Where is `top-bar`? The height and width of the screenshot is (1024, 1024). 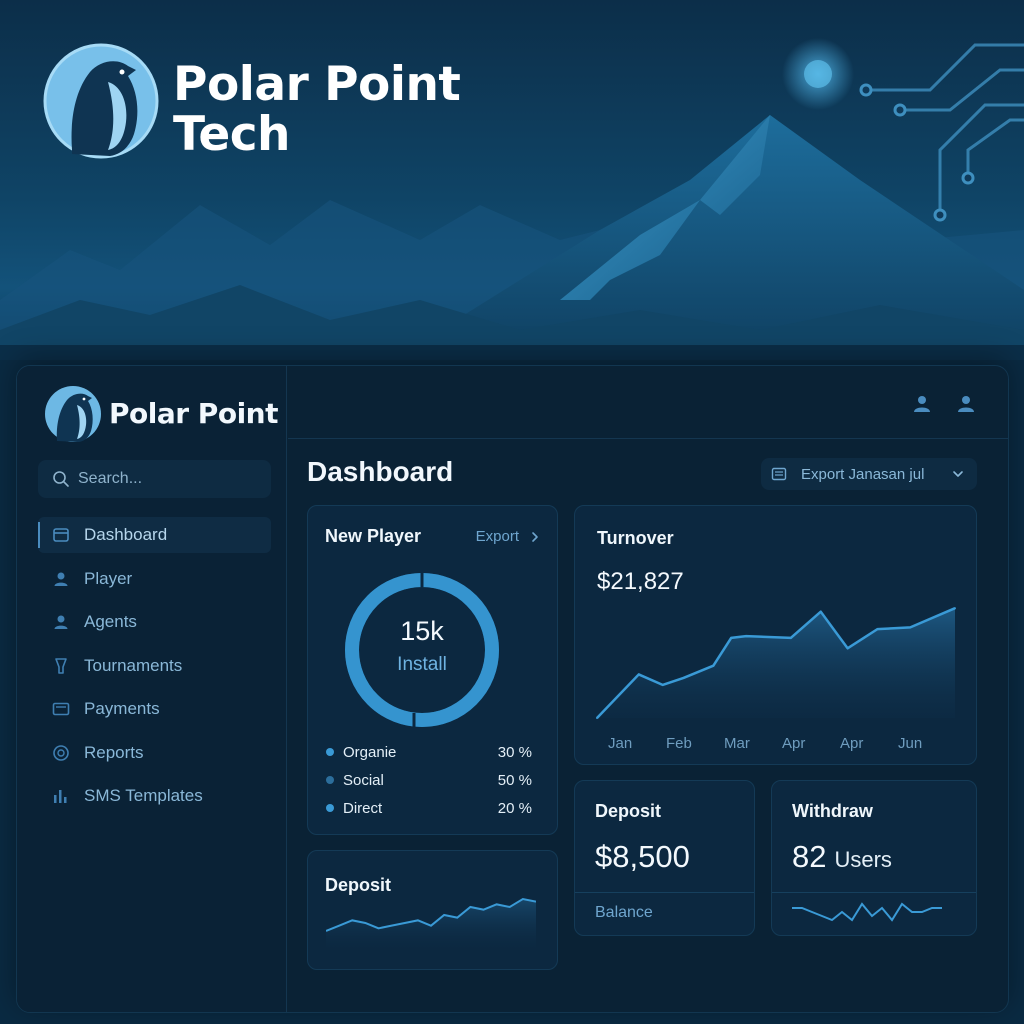
top-bar is located at coordinates (648, 402).